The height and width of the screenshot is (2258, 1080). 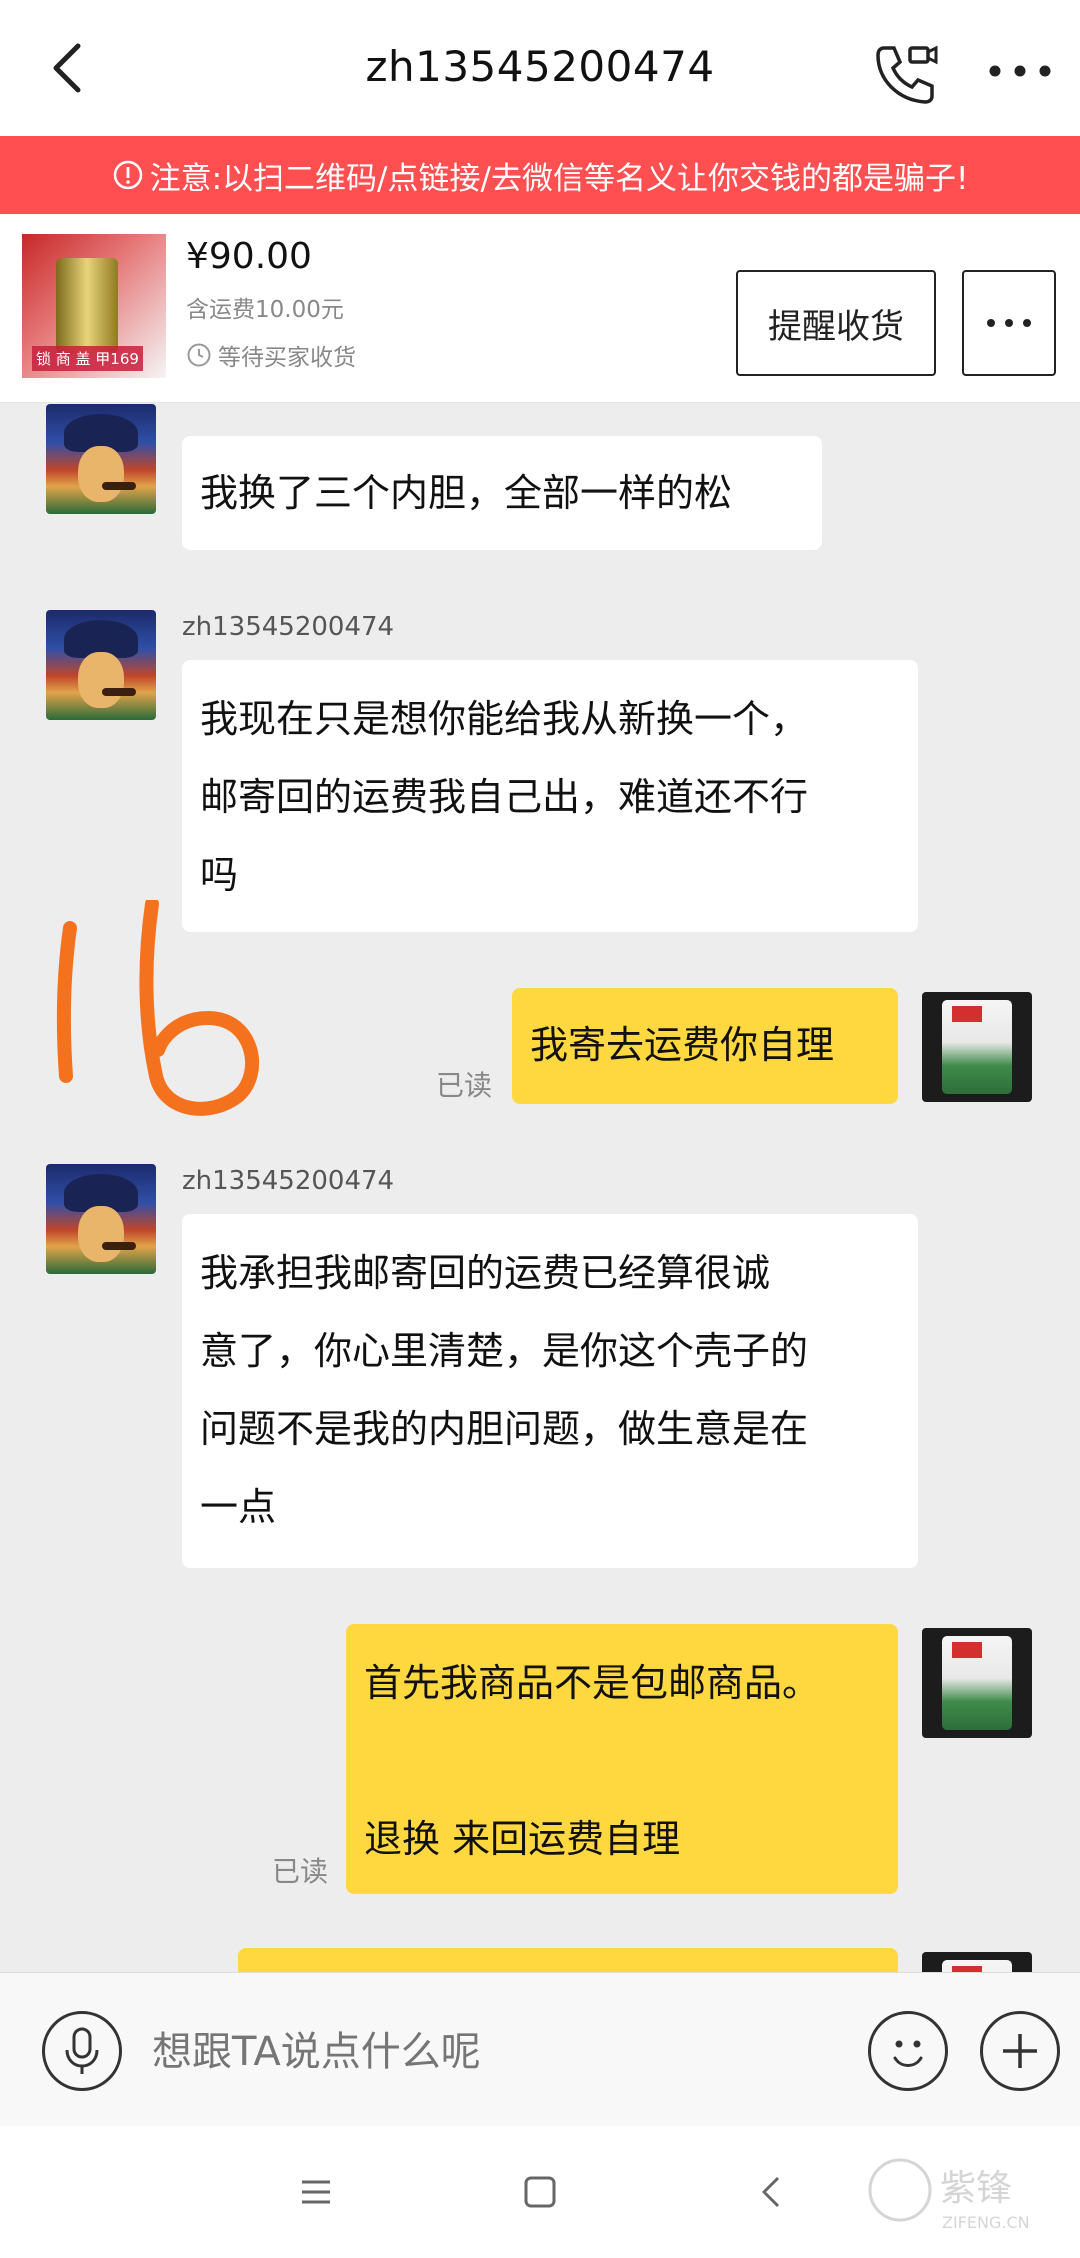 What do you see at coordinates (986, 2222) in the screenshot?
I see `watermark-subtext: ZIFENG.CN` at bounding box center [986, 2222].